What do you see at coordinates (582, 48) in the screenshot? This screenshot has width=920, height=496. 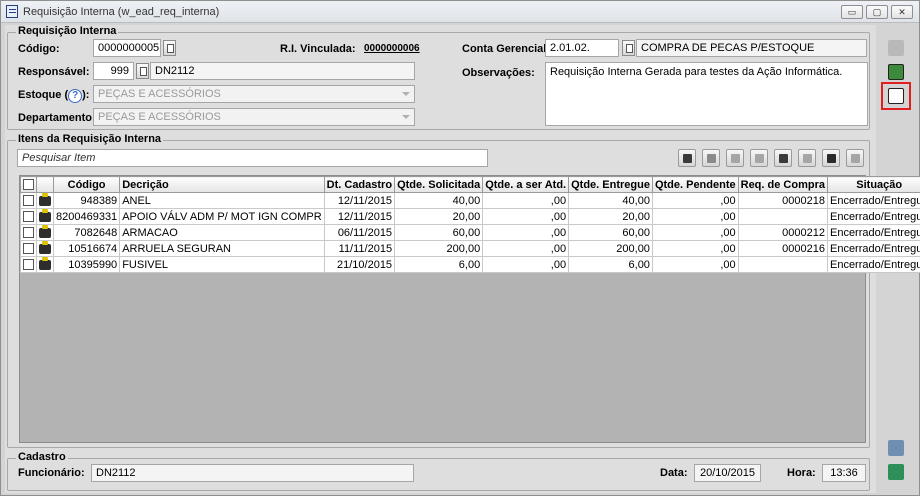 I see `conta-gerencial-code-field: 2.01.02.` at bounding box center [582, 48].